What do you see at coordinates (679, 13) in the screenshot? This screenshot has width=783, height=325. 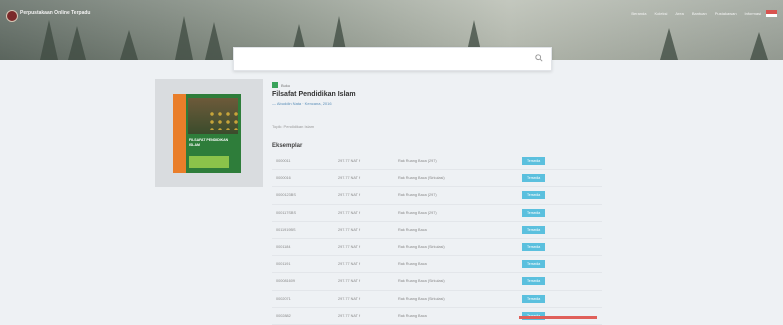 I see `nav-link-area: Area` at bounding box center [679, 13].